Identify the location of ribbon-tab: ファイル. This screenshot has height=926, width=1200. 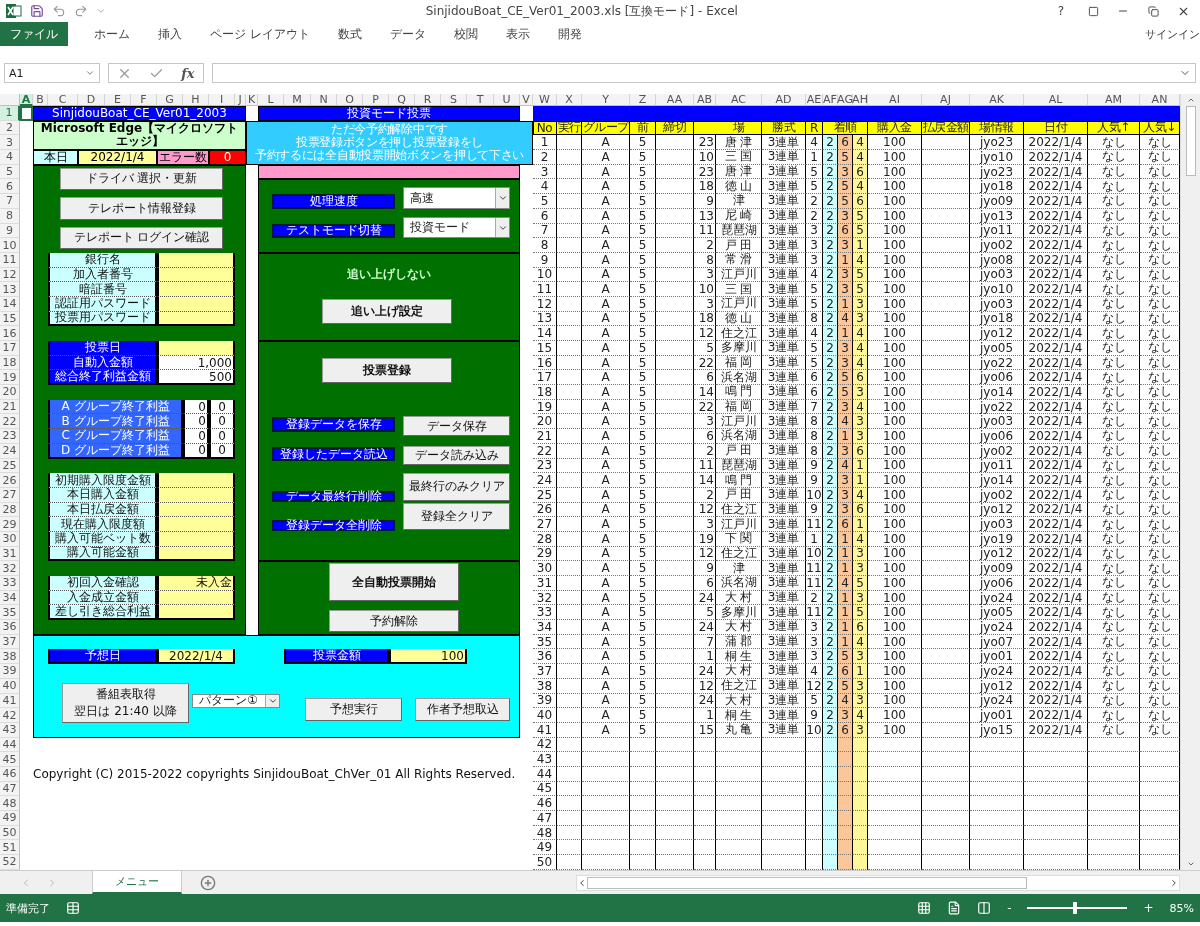
(34, 34).